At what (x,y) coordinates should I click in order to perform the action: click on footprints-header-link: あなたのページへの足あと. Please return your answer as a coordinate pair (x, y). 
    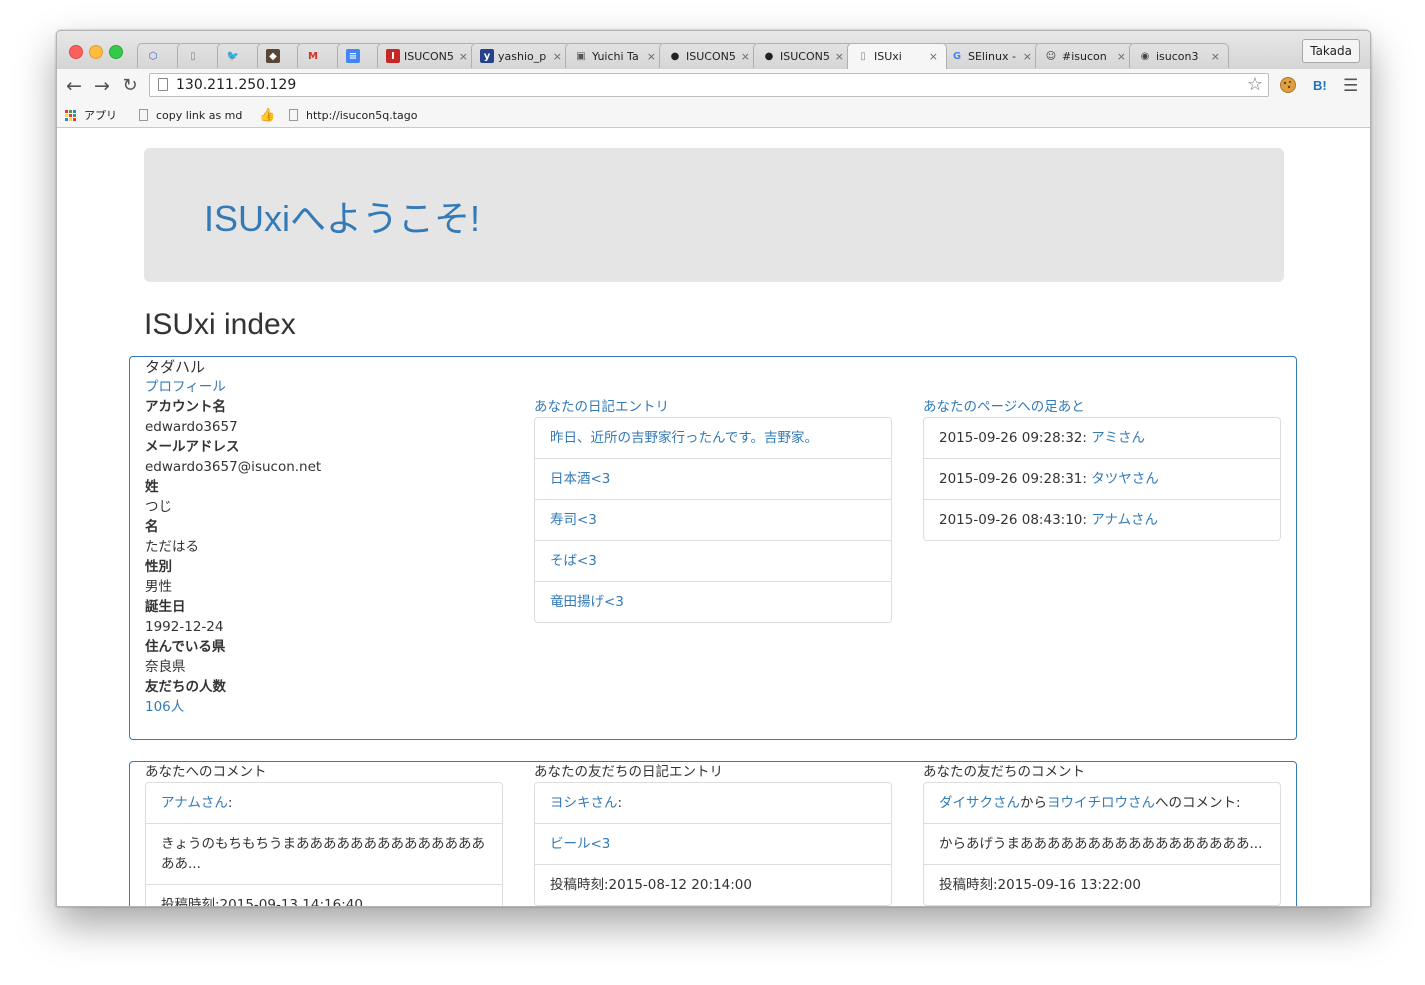
    Looking at the image, I should click on (1004, 407).